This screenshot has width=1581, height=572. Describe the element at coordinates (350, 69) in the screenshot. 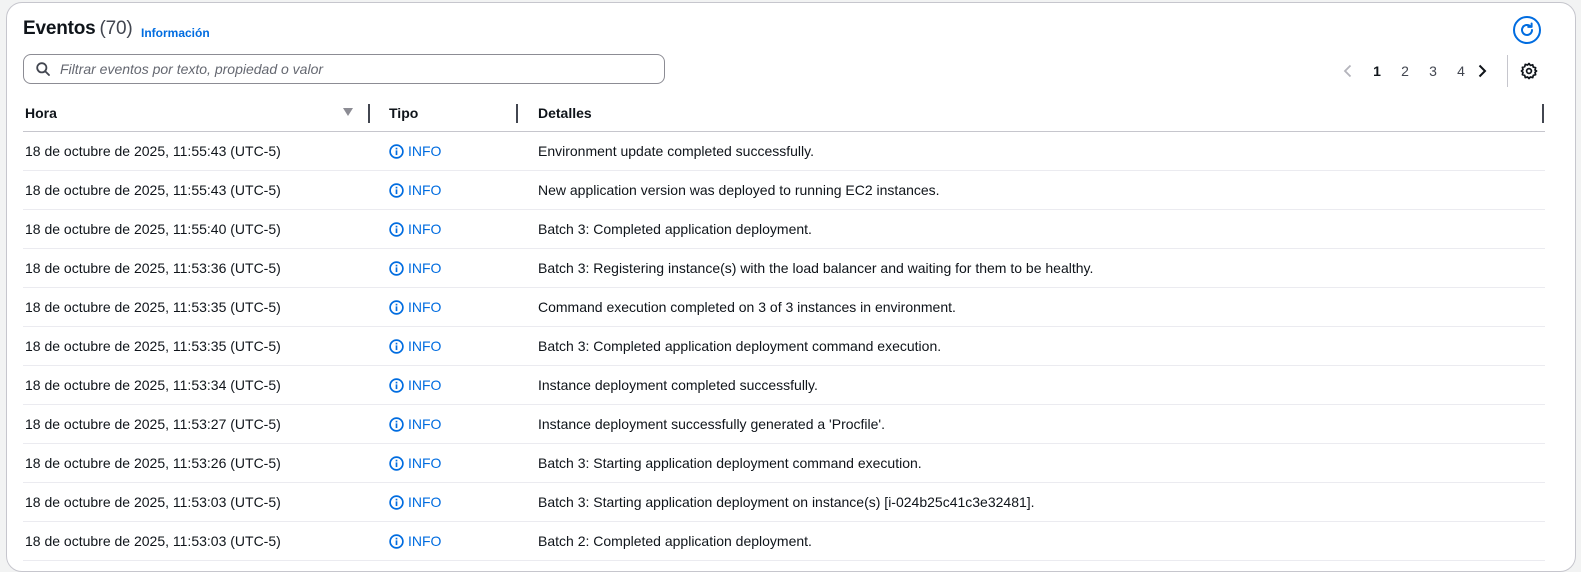

I see `search-input` at that location.